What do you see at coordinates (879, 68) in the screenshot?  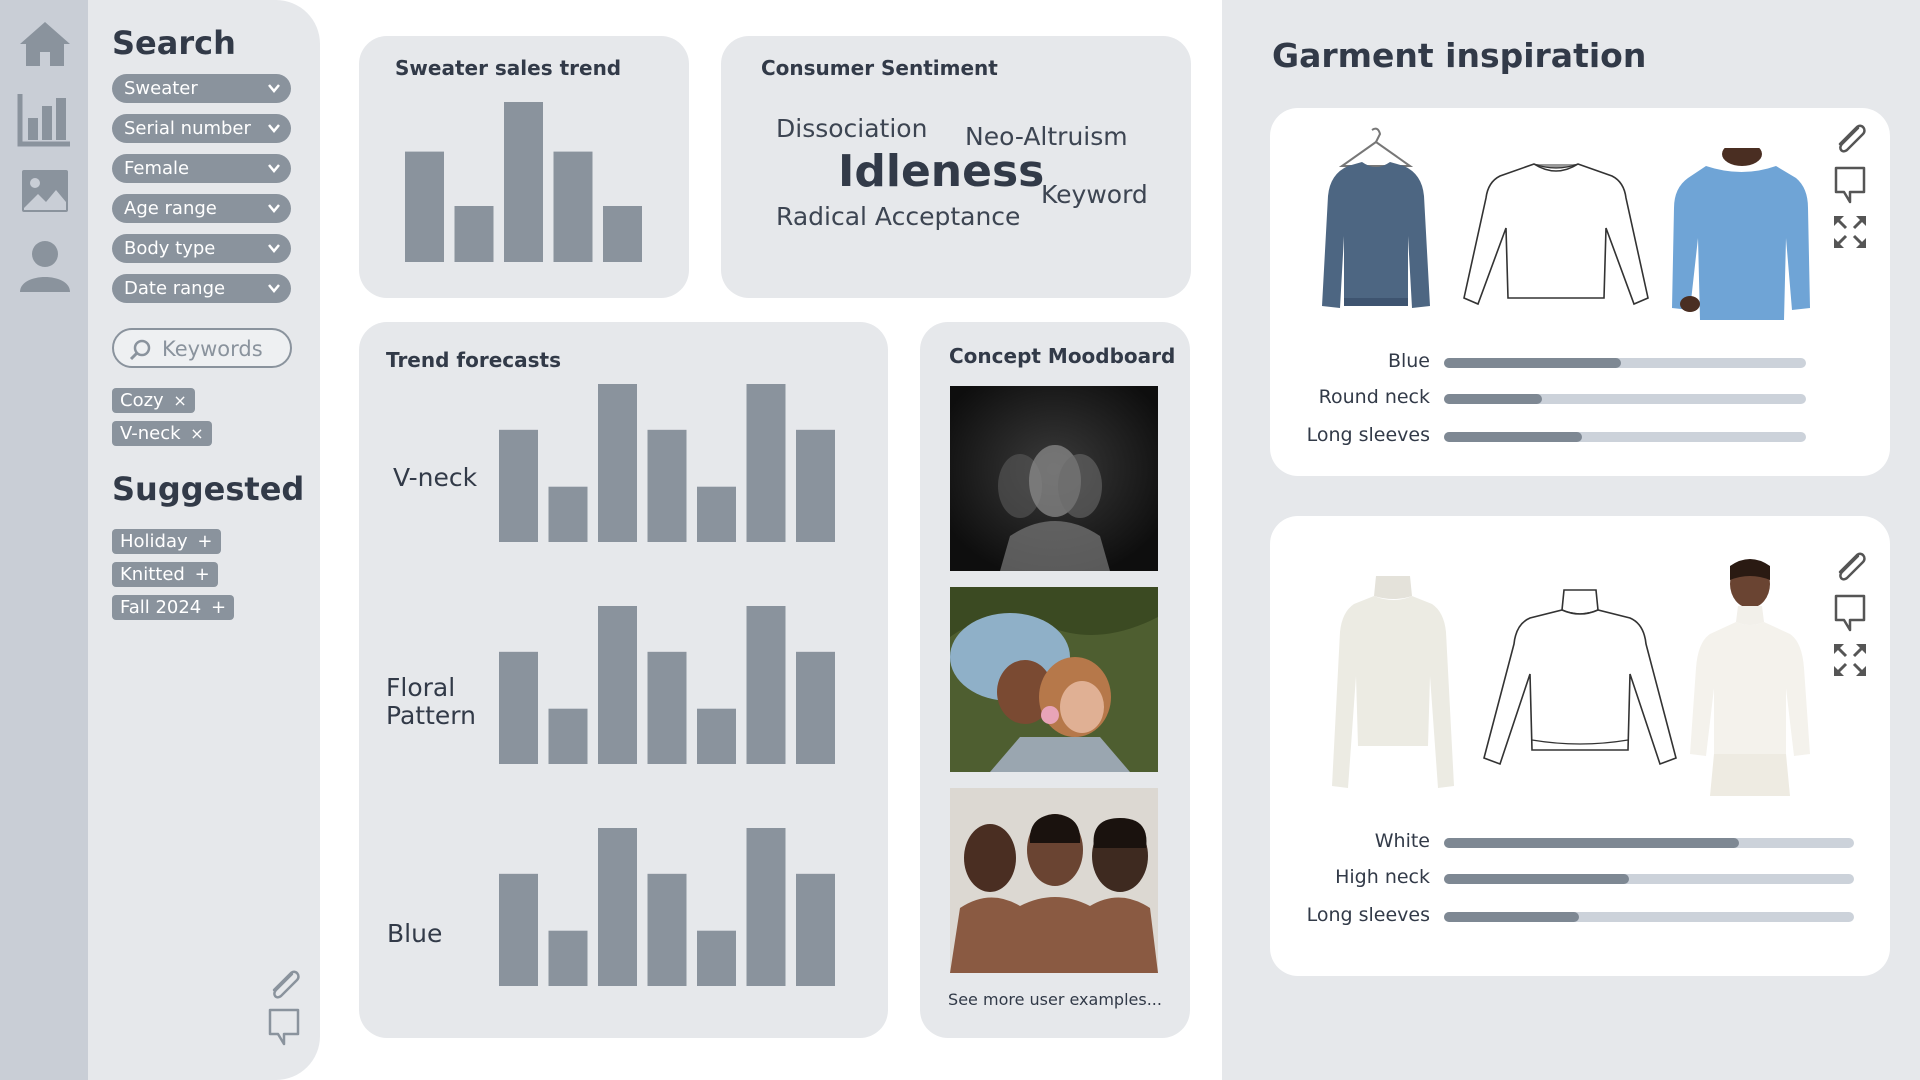 I see `sentiment-title: Consumer Sentiment` at bounding box center [879, 68].